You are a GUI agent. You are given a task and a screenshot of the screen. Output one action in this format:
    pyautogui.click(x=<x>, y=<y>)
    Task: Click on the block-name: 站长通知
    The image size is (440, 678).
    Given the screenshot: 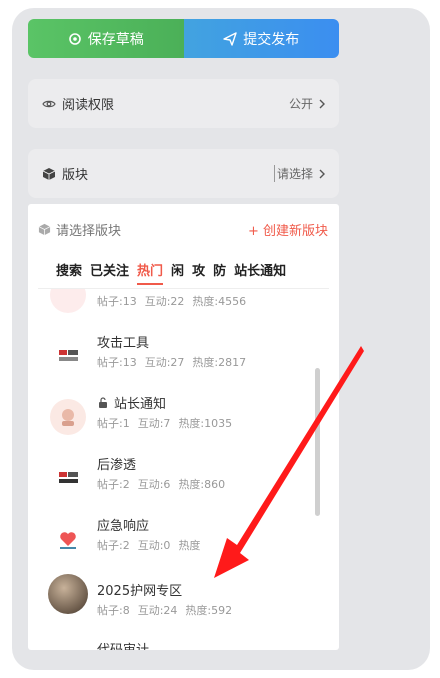 What is the action you would take?
    pyautogui.click(x=140, y=404)
    